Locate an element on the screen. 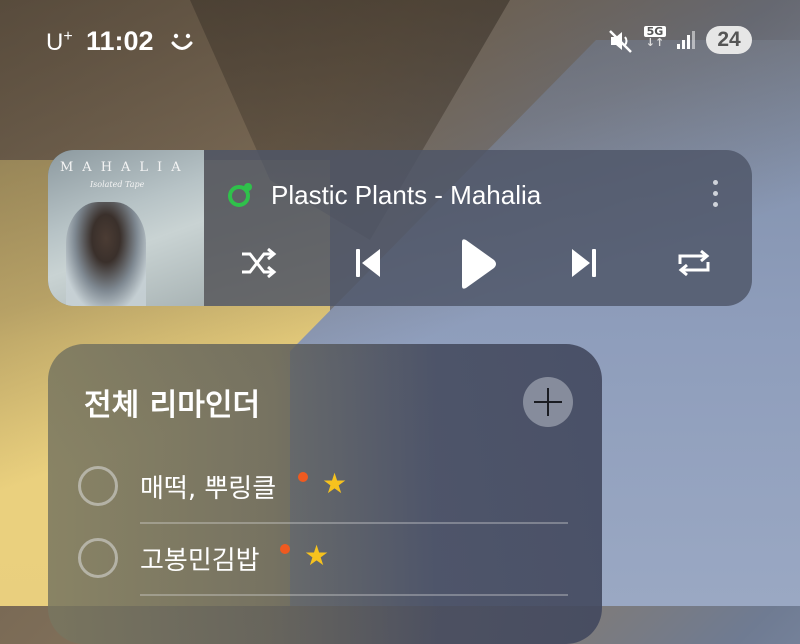  reminder-label: 매떡, 뿌링클 is located at coordinates (208, 489).